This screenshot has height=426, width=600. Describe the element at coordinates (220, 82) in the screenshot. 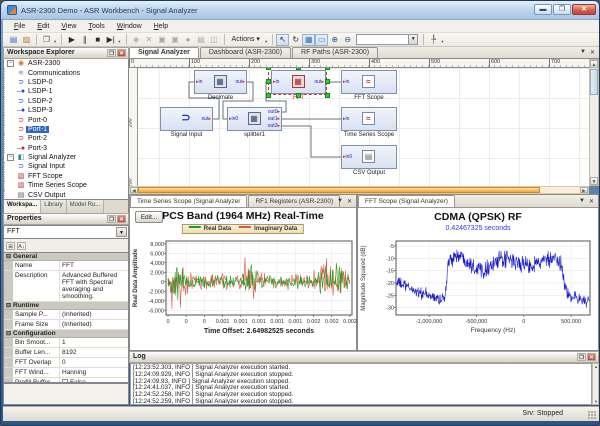

I see `block-decimate: ▦ ▸in out▸` at that location.